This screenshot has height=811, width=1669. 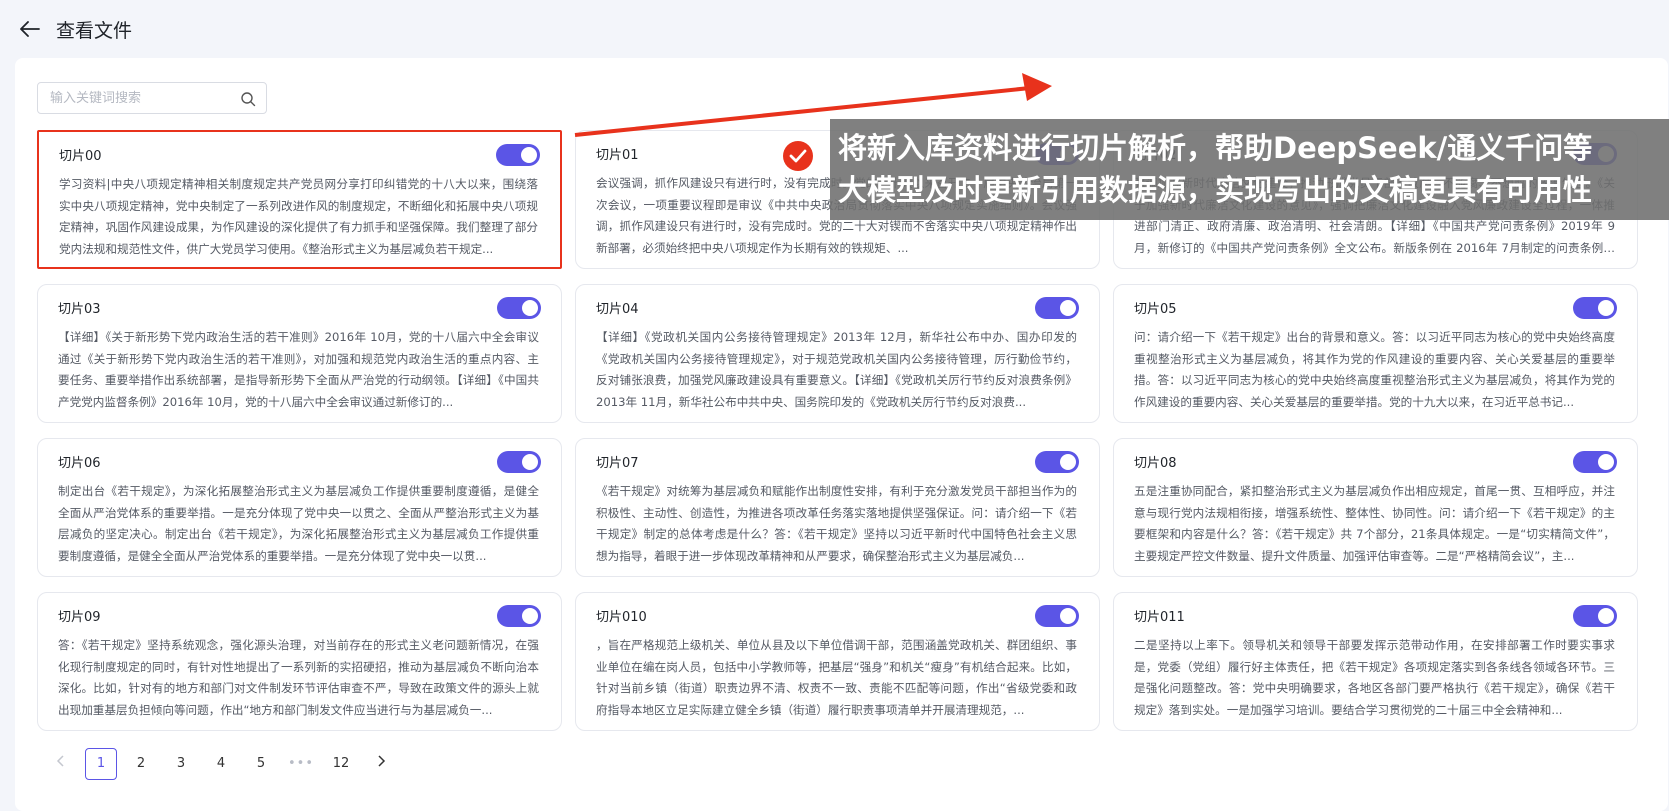 What do you see at coordinates (834, 29) in the screenshot?
I see `page-header: 查看文件` at bounding box center [834, 29].